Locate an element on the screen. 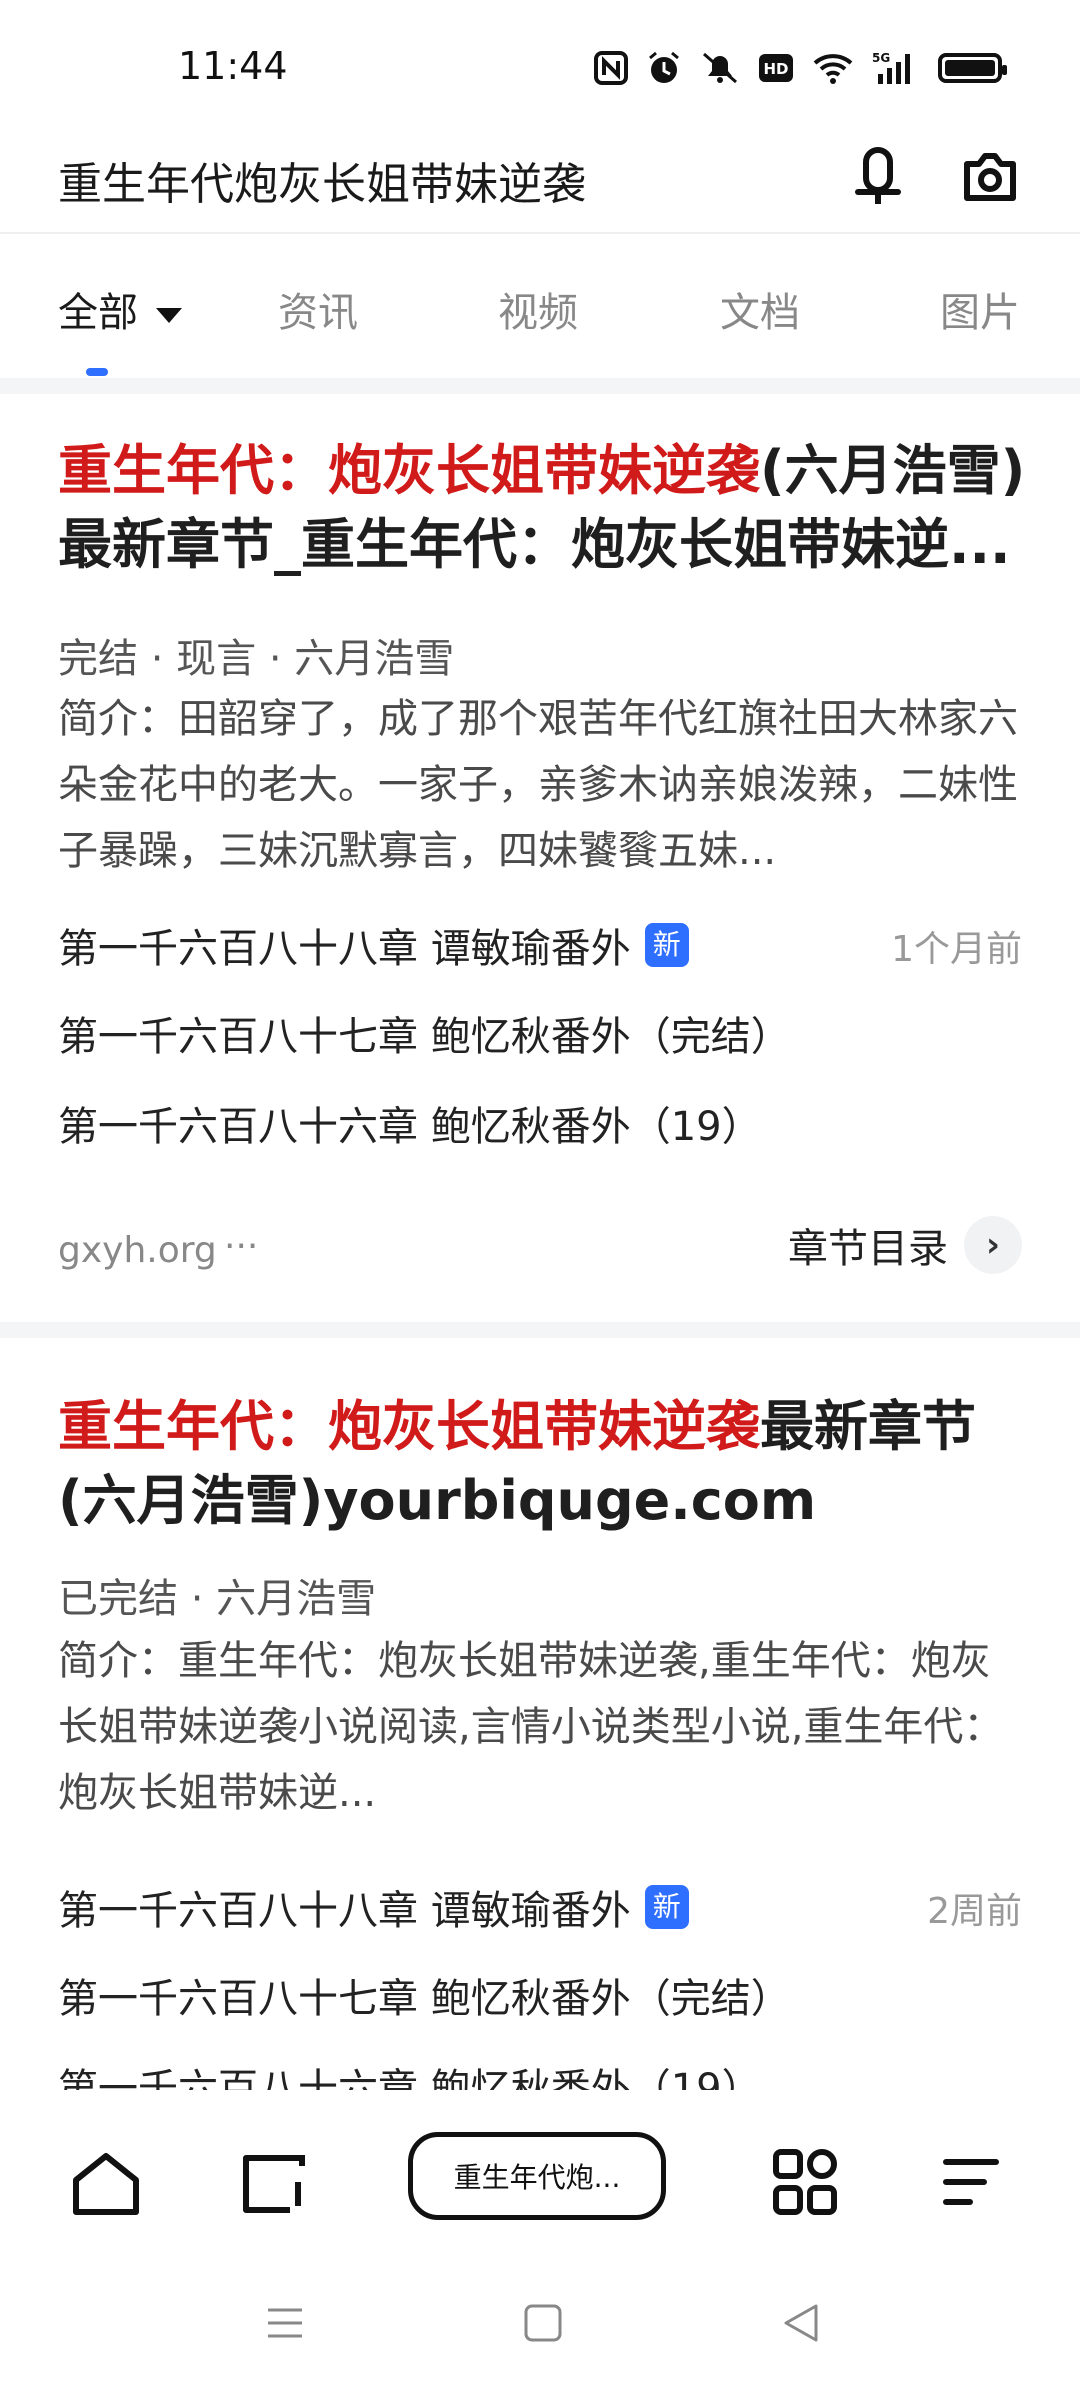 The height and width of the screenshot is (2400, 1080). more-options-icon: ··· is located at coordinates (241, 1246).